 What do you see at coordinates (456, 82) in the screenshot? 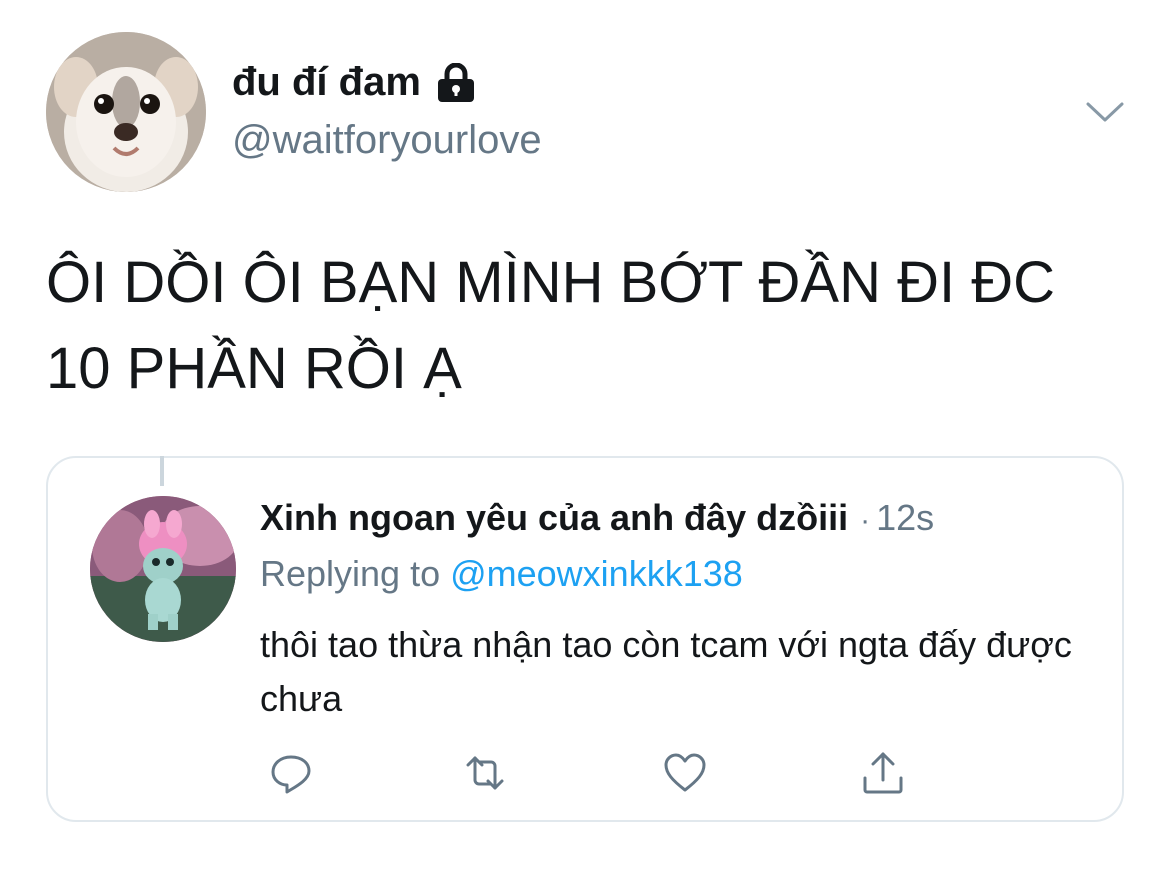
I see `lock-icon` at bounding box center [456, 82].